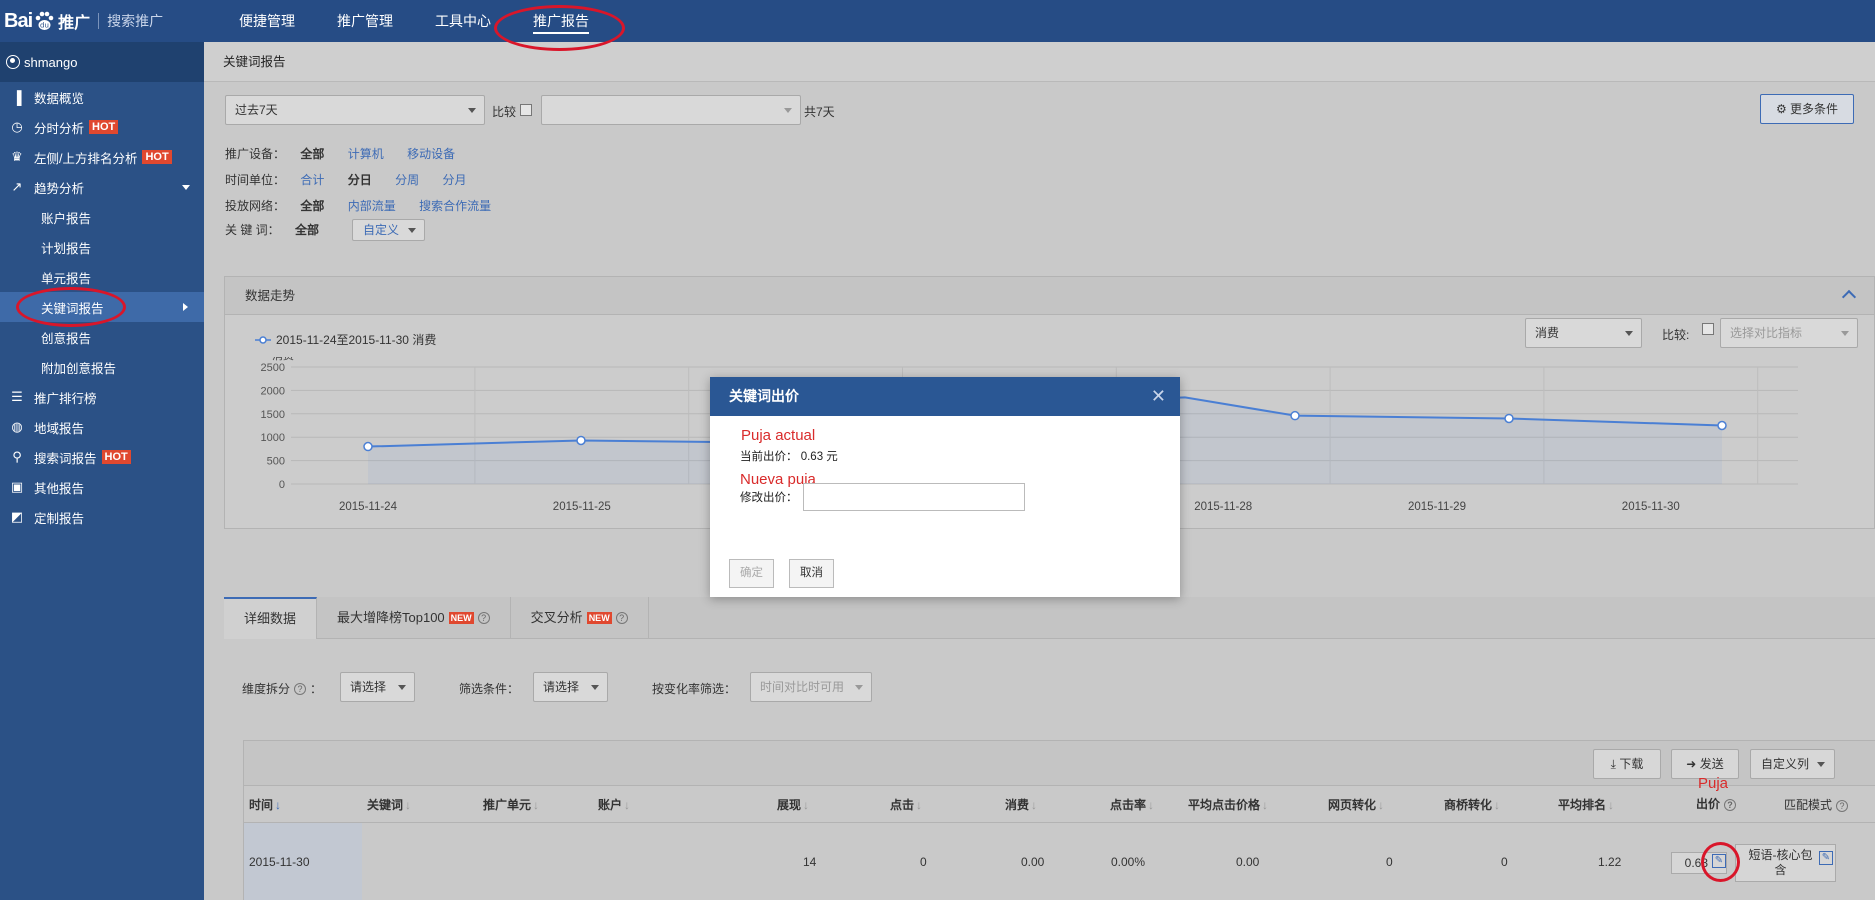  Describe the element at coordinates (265, 805) in the screenshot. I see `col-date: 时间 ↓` at that location.